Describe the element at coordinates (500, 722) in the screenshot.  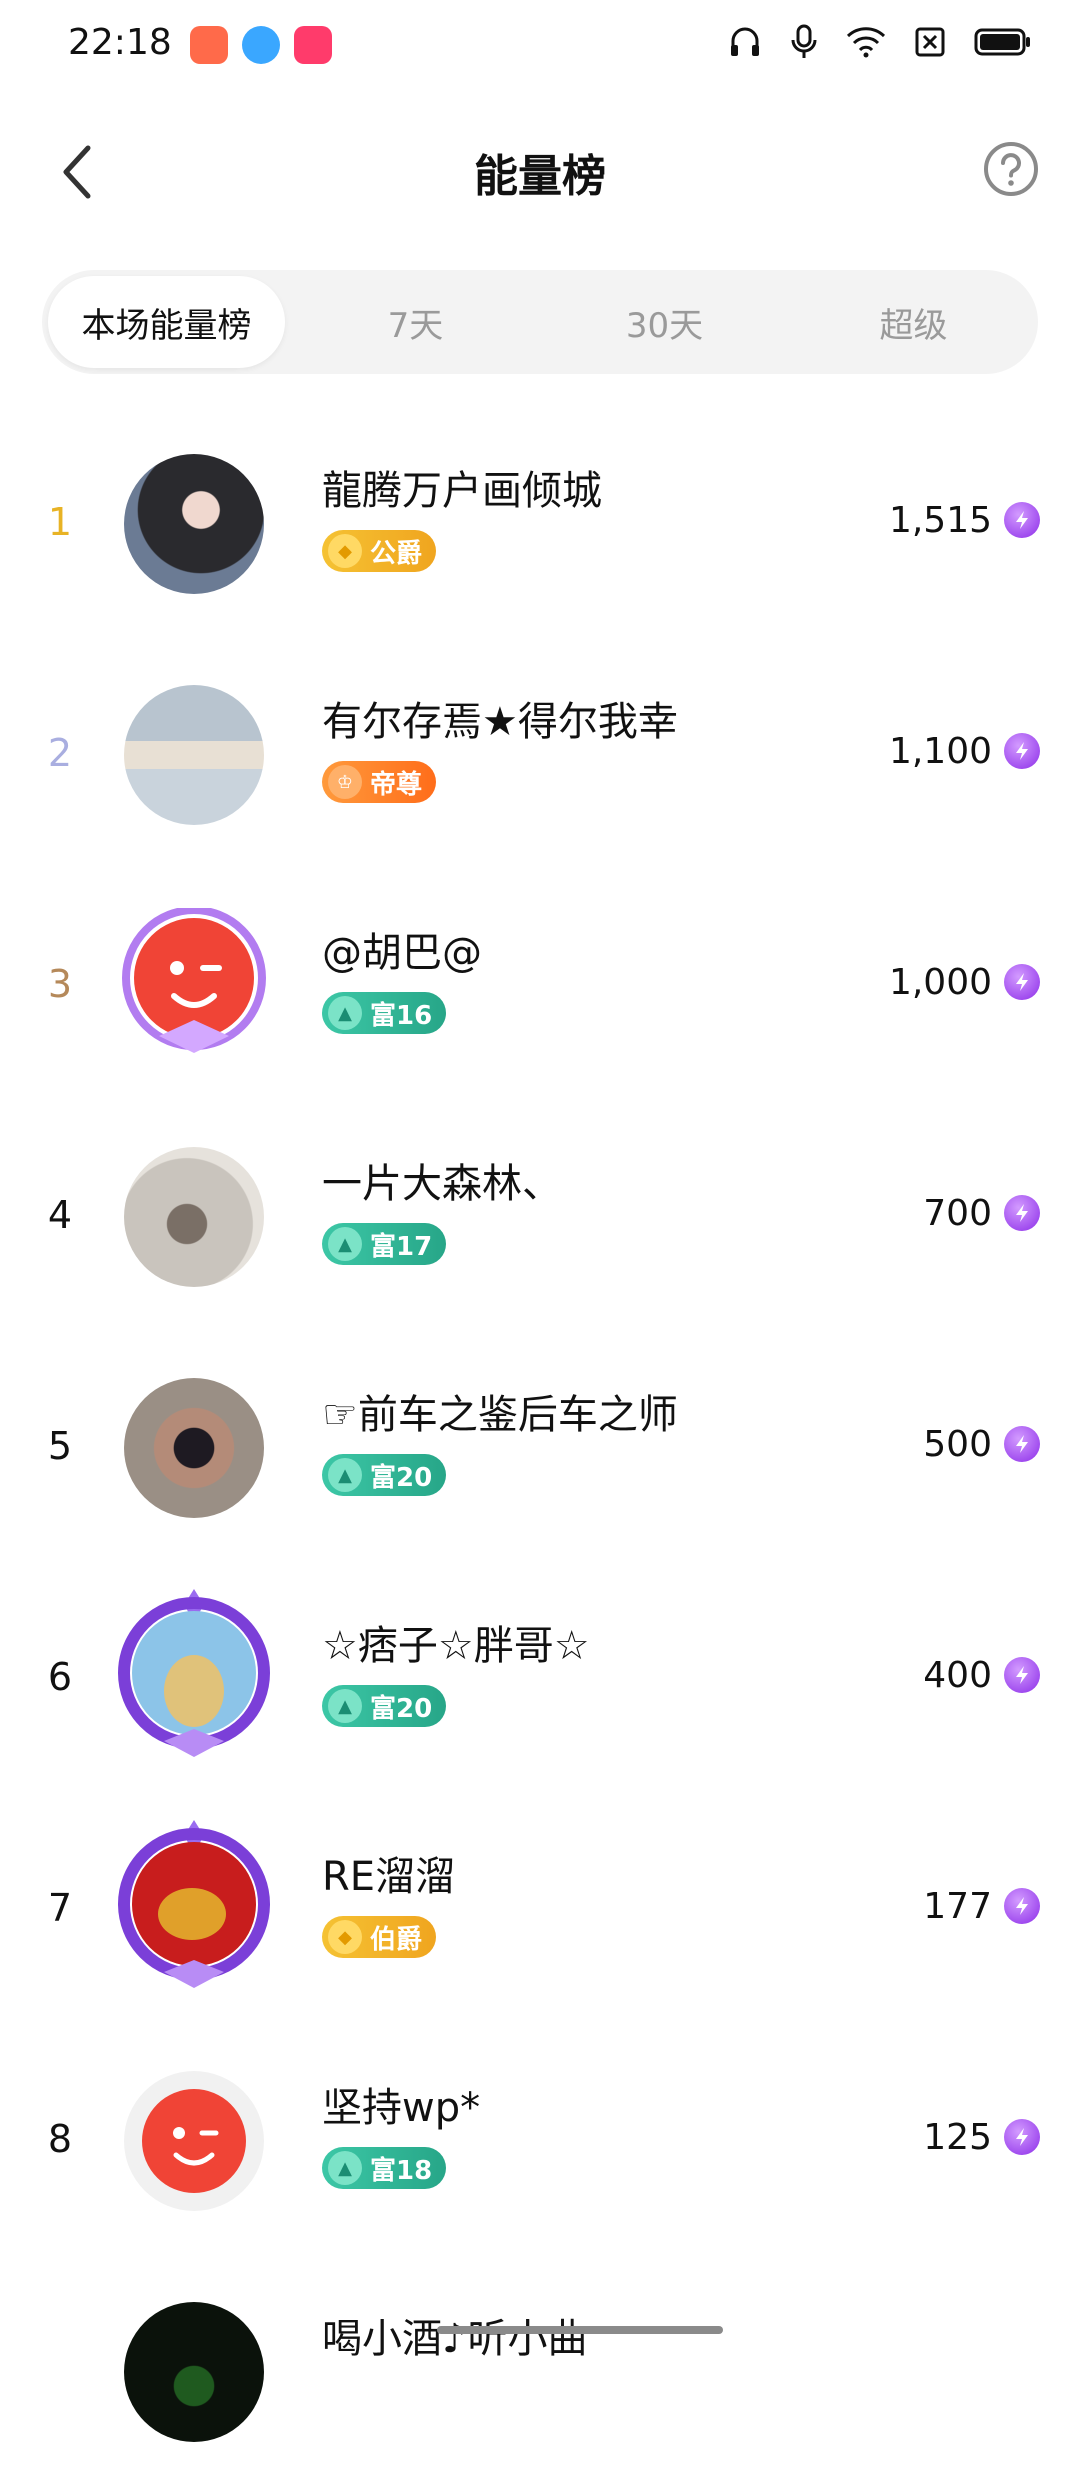
I see `user-name: 有尔存焉★得尔我幸` at that location.